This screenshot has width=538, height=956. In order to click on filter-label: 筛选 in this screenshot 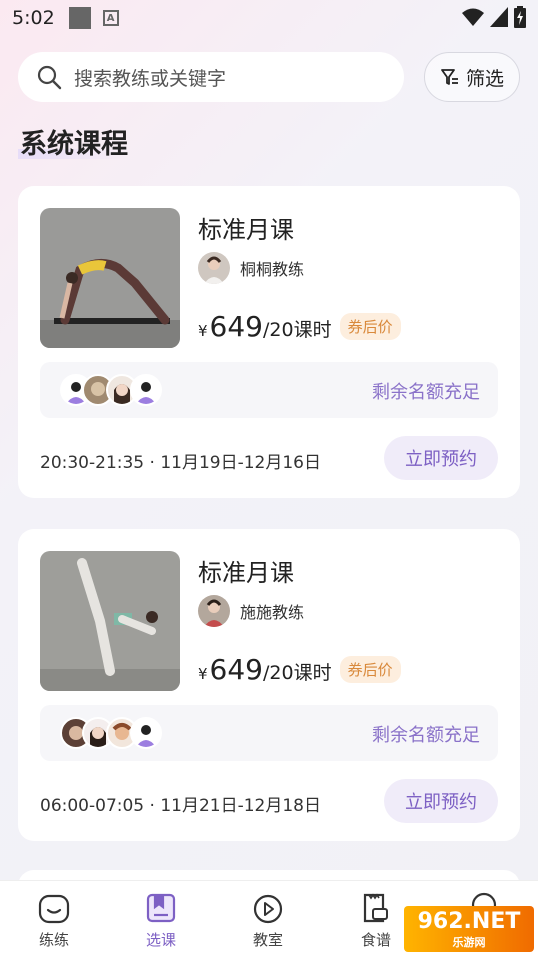, I will do `click(484, 78)`.